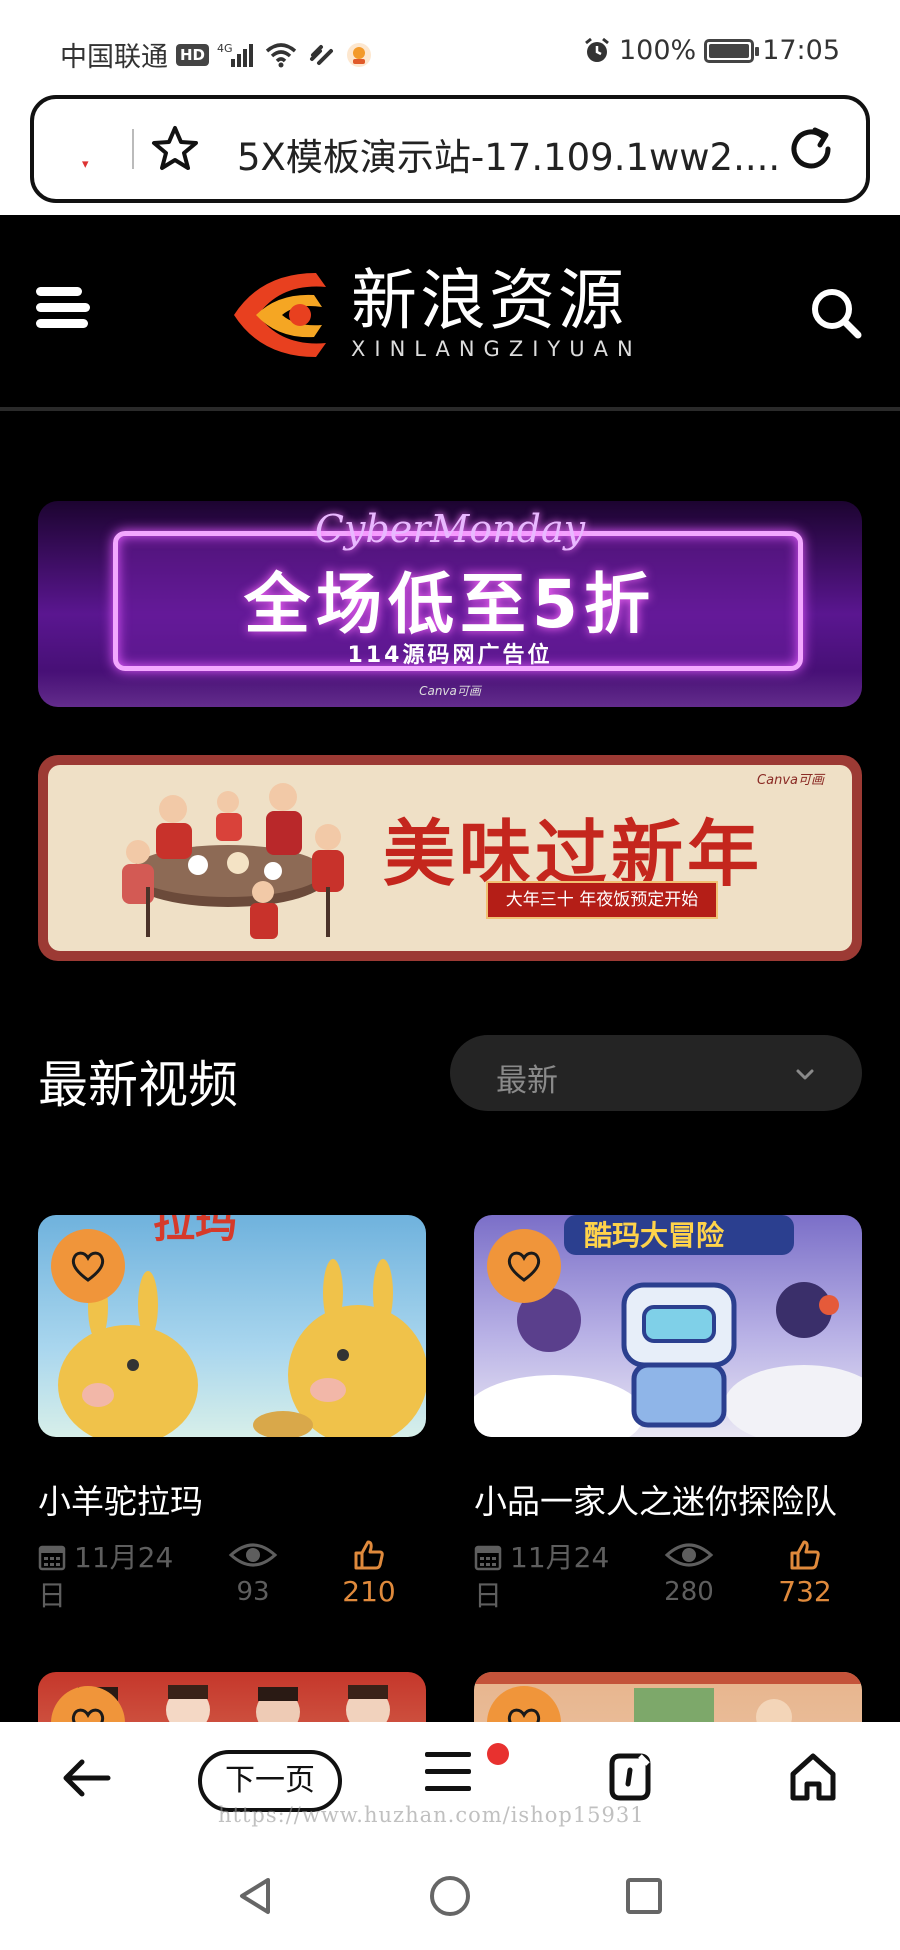  I want to click on ad-banner-cyber-monday: CyberMonday 全场低至5折 114源码网广告位 Canva可画, so click(450, 604).